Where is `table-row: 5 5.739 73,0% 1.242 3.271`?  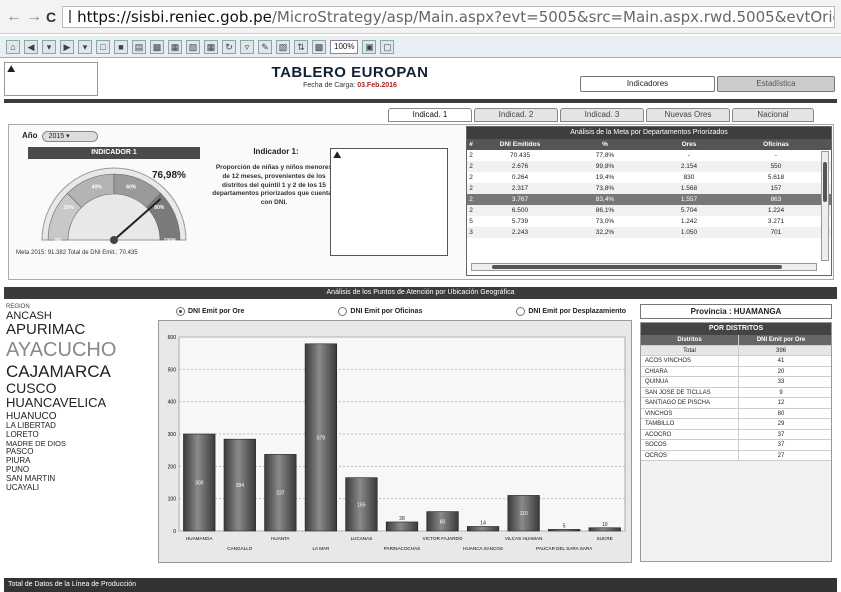 table-row: 5 5.739 73,0% 1.242 3.271 is located at coordinates (649, 221).